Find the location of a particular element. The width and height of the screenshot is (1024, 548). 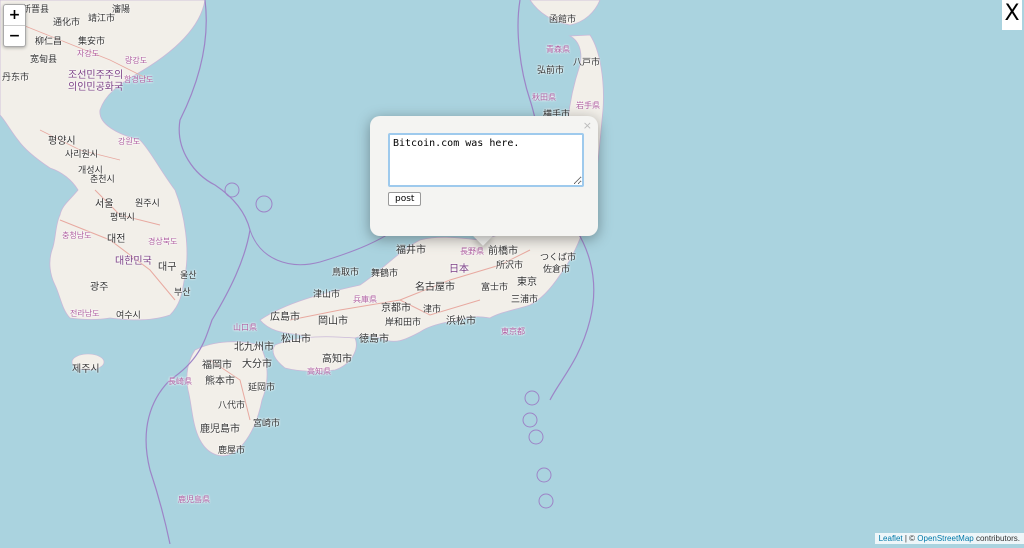

map-label: 여수시 is located at coordinates (128, 316).